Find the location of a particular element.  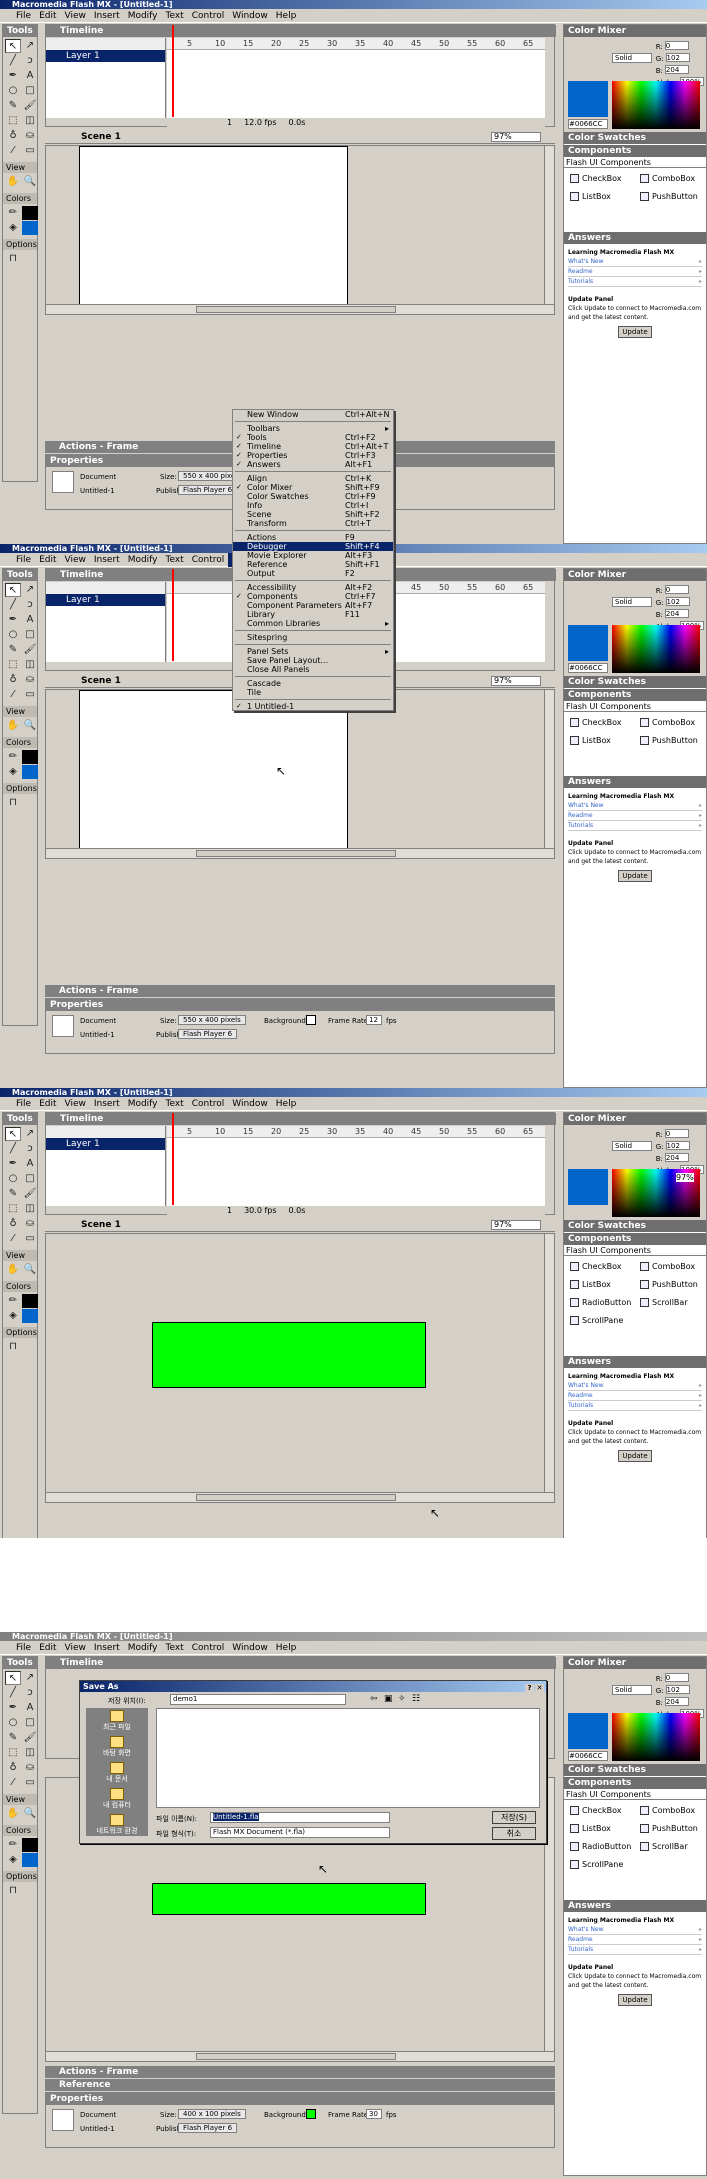

rectangle-tool-icon: □ is located at coordinates (30, 635).